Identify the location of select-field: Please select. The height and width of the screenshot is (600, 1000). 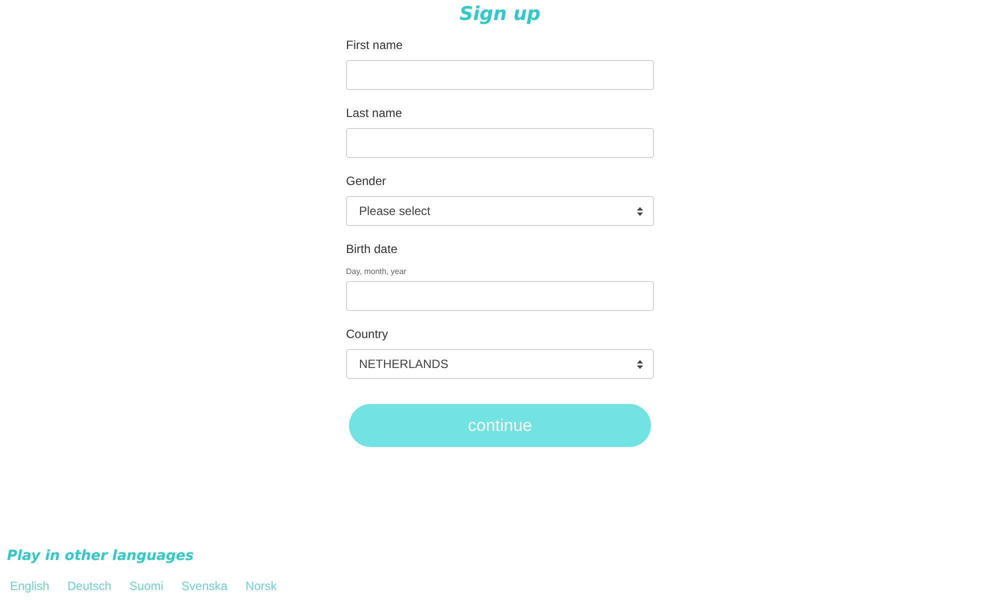
(500, 211).